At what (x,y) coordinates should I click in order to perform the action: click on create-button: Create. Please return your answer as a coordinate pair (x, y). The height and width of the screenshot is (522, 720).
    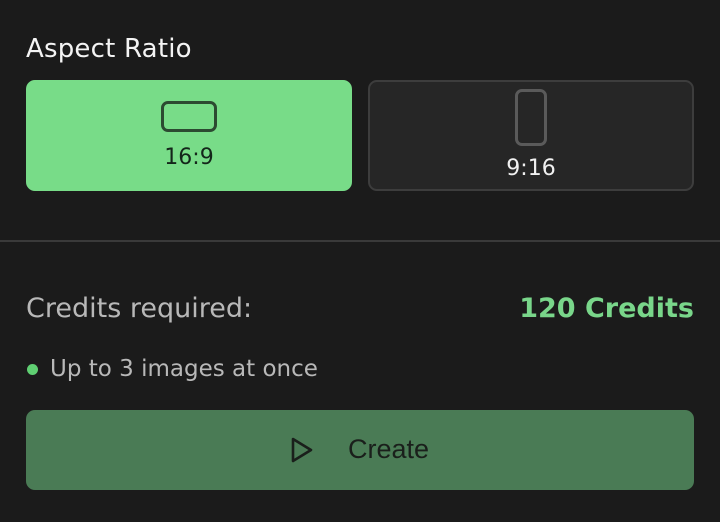
    Looking at the image, I should click on (360, 450).